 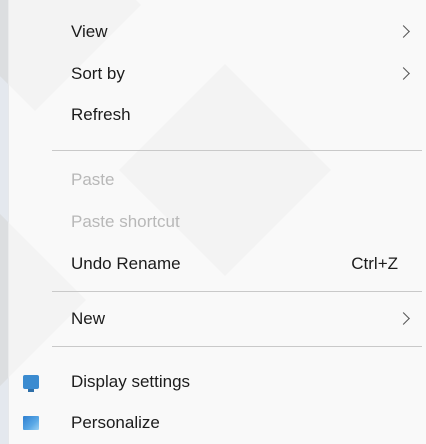 What do you see at coordinates (374, 263) in the screenshot?
I see `menu-item-shortcut: Ctrl+Z` at bounding box center [374, 263].